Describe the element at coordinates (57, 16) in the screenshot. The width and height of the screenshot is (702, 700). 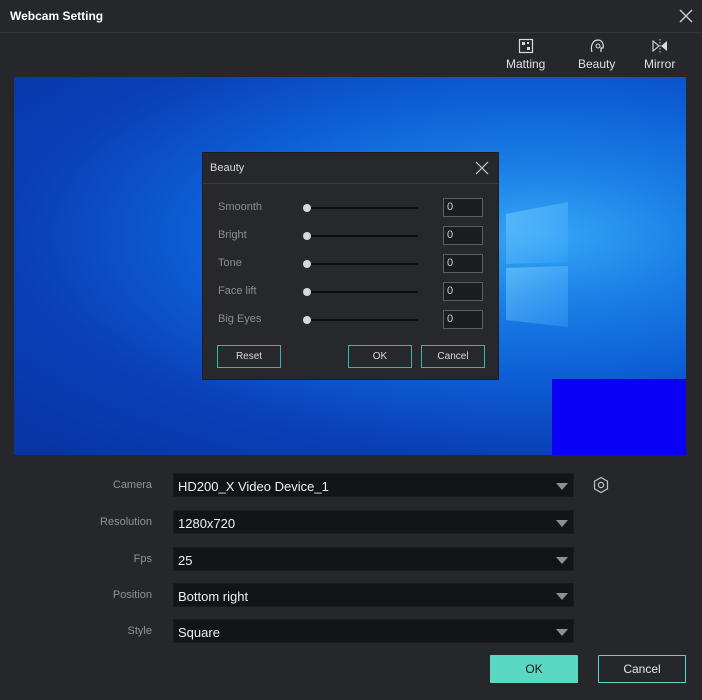
I see `window-title: Webcam Setting` at that location.